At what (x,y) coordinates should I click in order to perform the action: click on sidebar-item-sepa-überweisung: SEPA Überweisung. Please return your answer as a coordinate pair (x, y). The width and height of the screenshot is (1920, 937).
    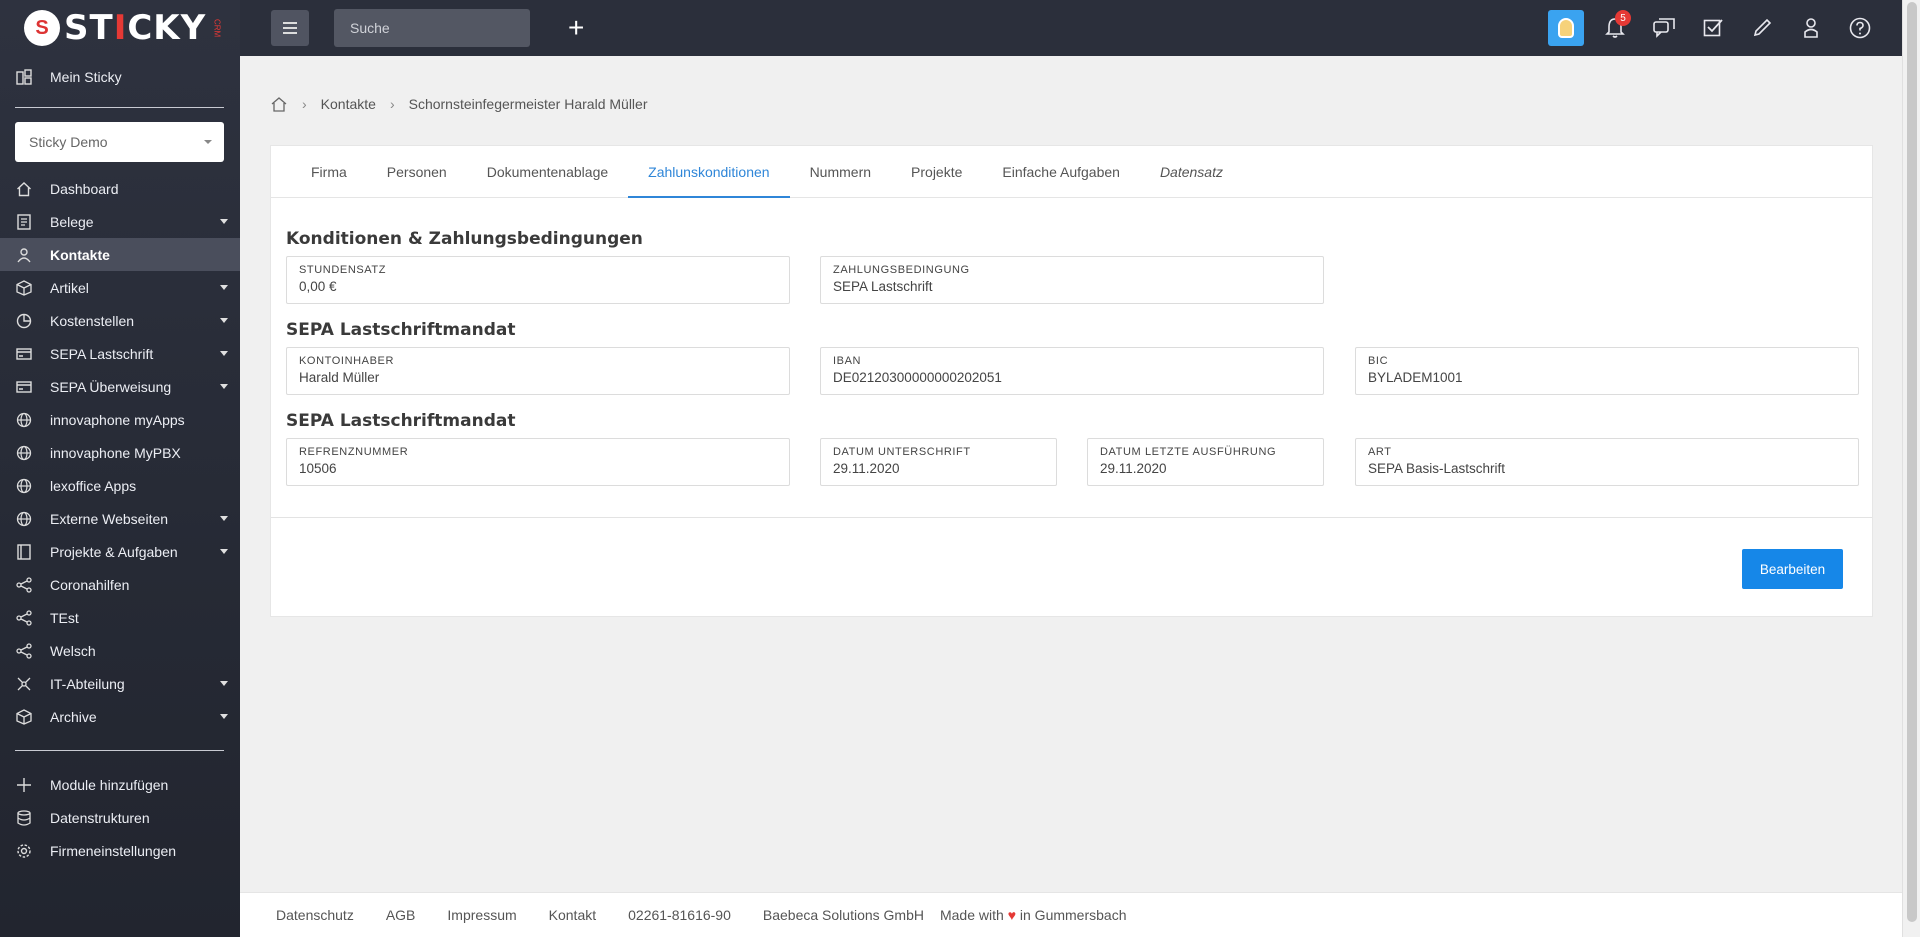
    Looking at the image, I should click on (120, 386).